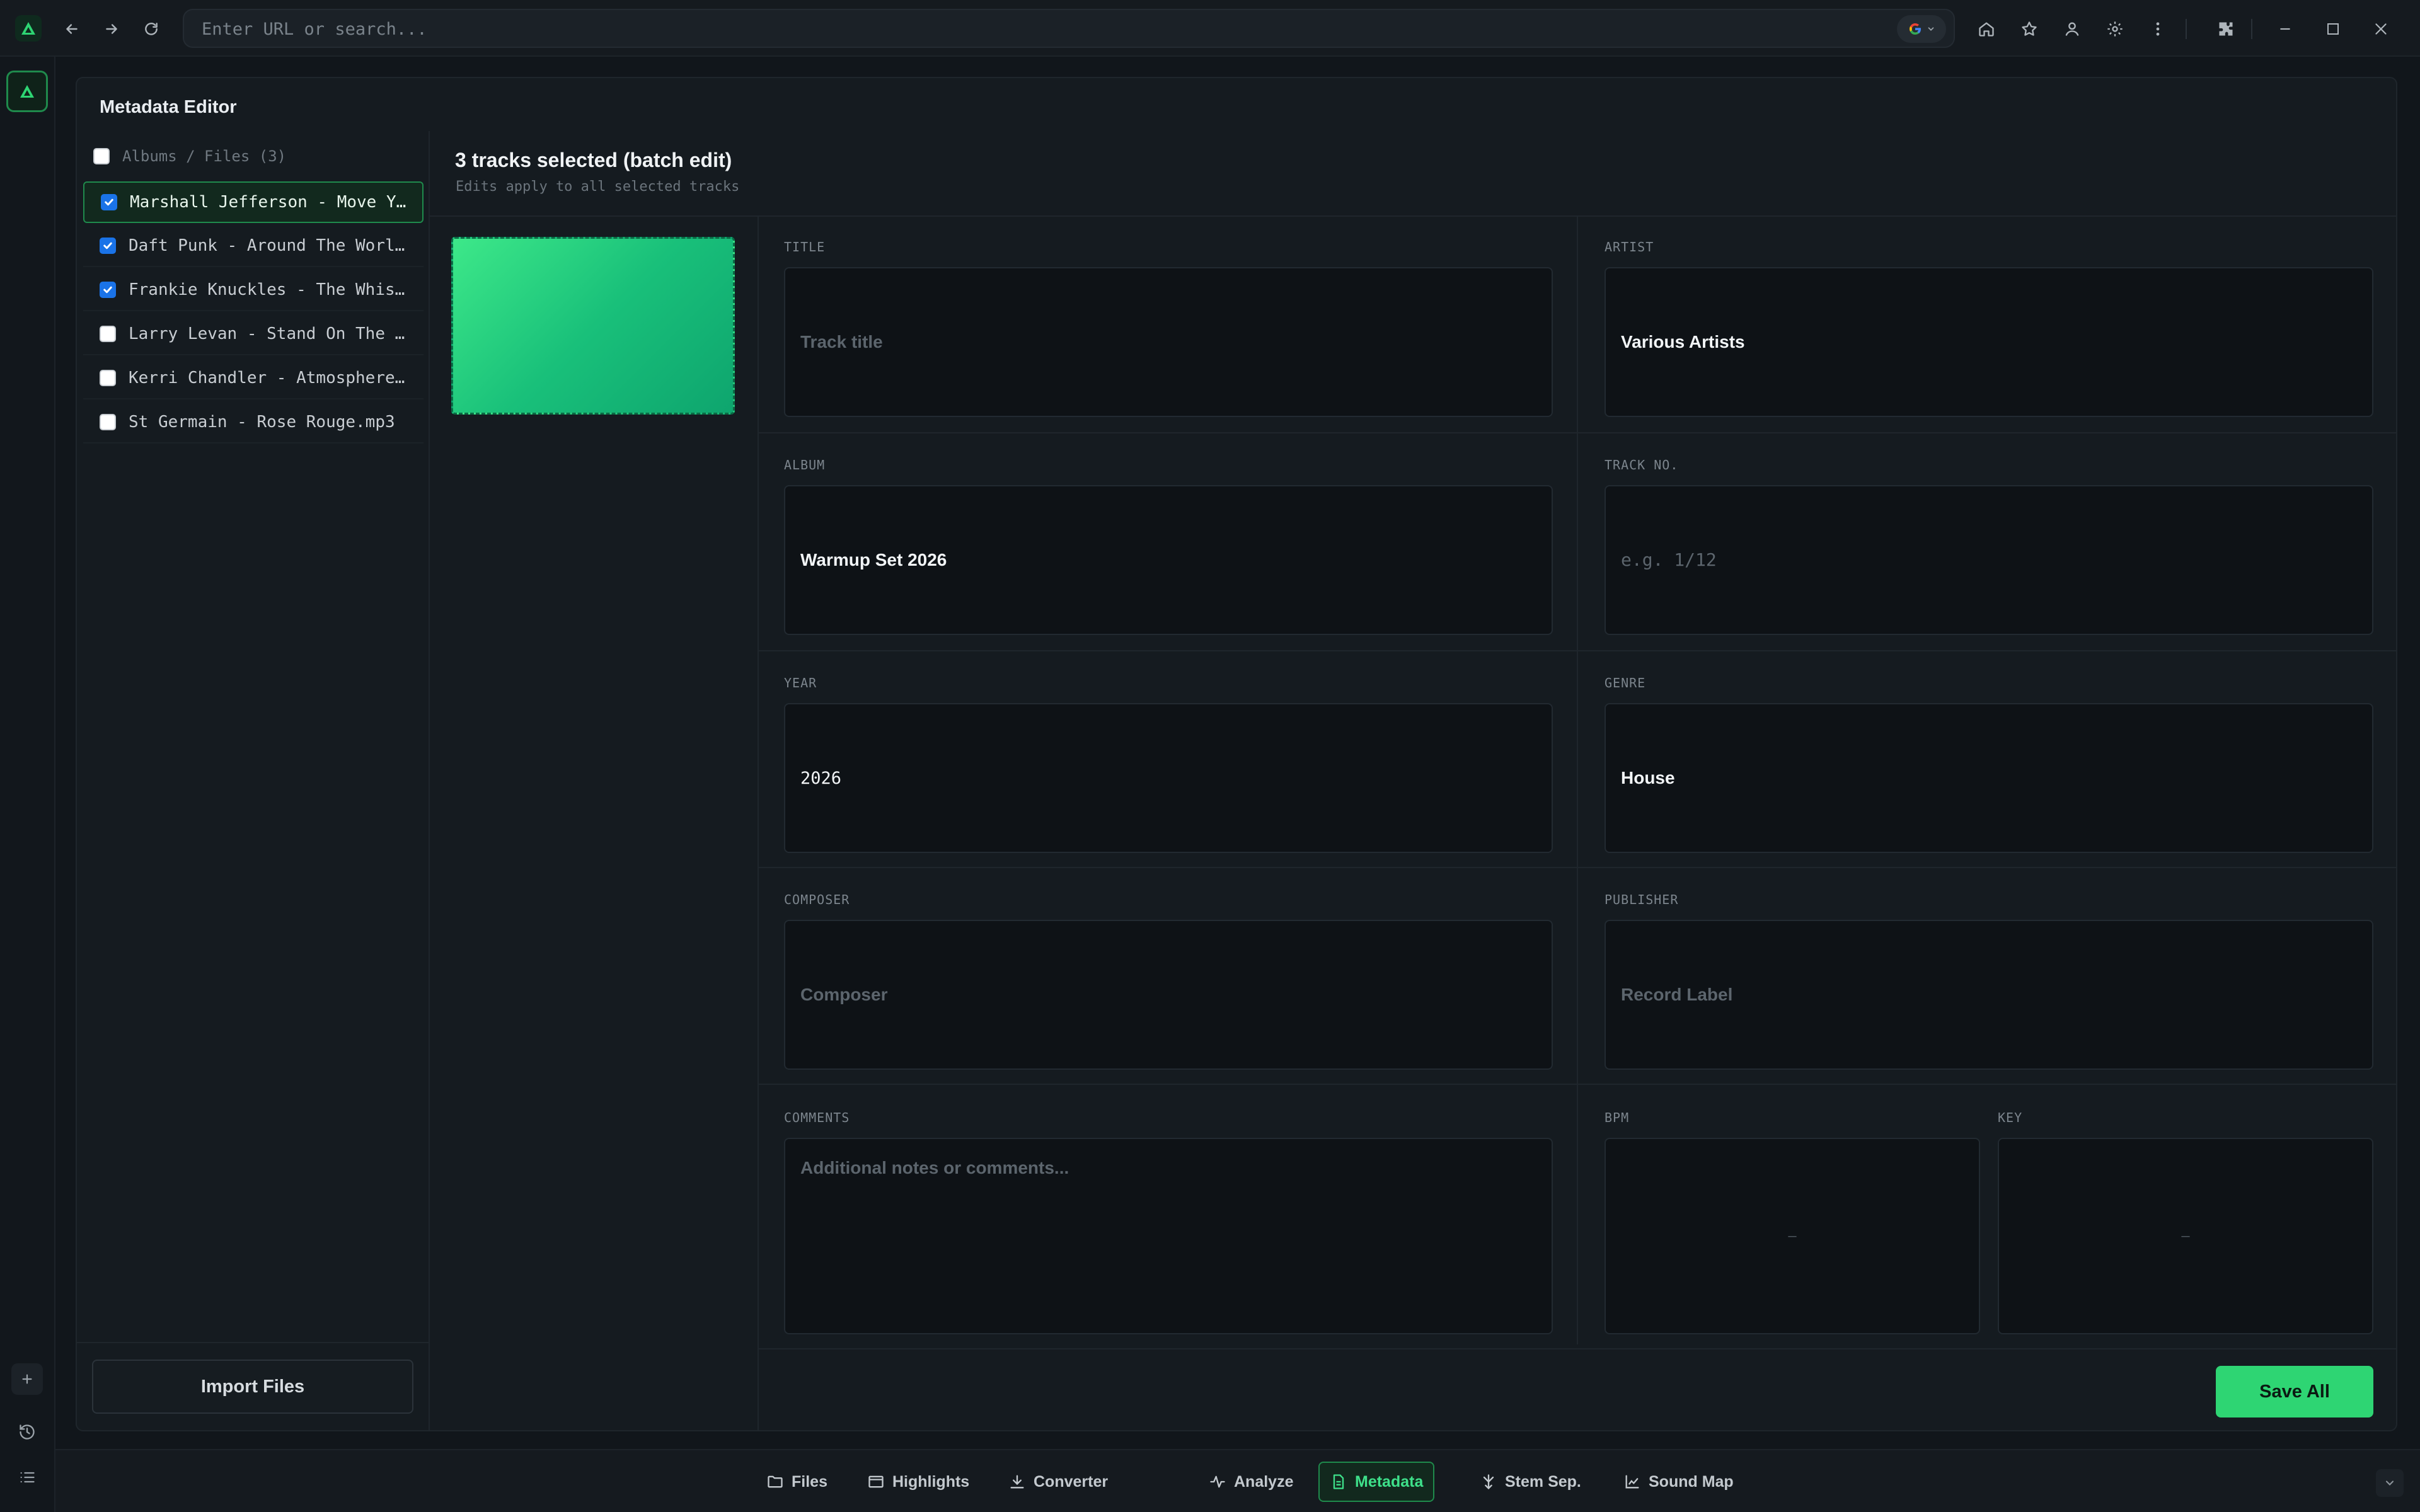 The image size is (2420, 1512). What do you see at coordinates (2381, 29) in the screenshot?
I see `close-icon` at bounding box center [2381, 29].